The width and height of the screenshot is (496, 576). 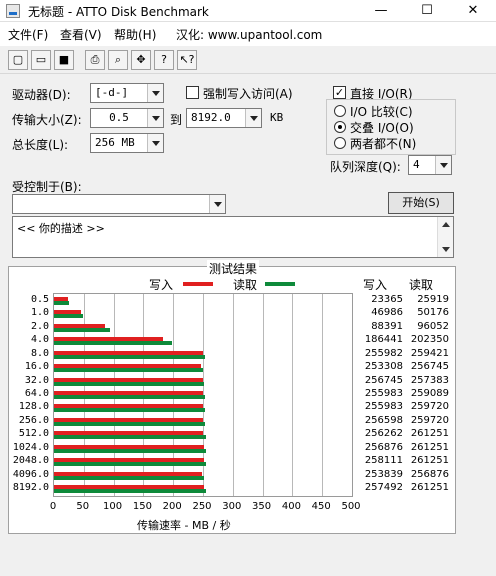 I want to click on read-value: 256745, so click(x=429, y=367).